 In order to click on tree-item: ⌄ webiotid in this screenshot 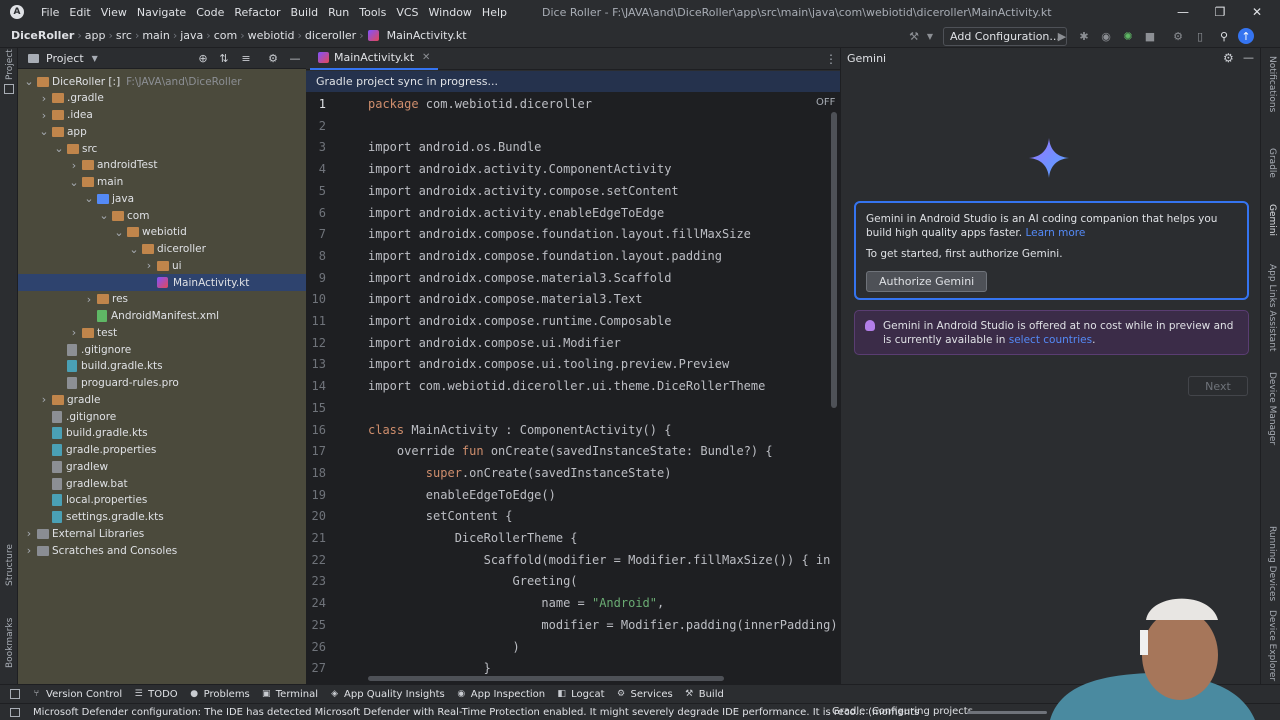, I will do `click(162, 232)`.